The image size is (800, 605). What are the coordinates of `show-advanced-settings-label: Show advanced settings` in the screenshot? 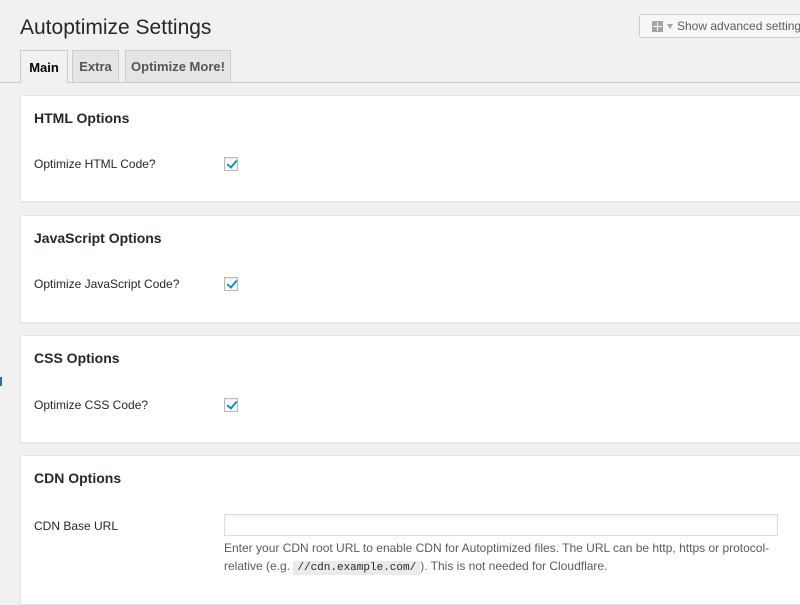 It's located at (738, 26).